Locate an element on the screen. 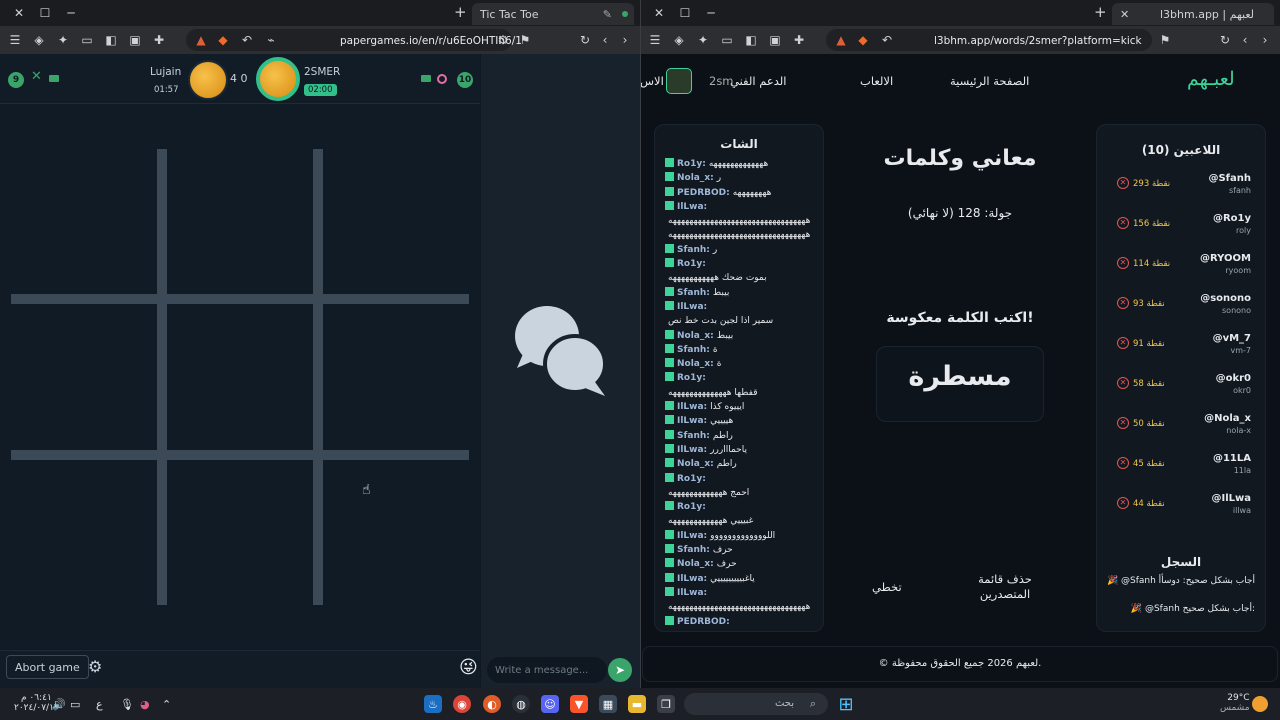 Image resolution: width=1280 pixels, height=720 pixels. chat-message: Nola_x: راطم is located at coordinates (744, 464).